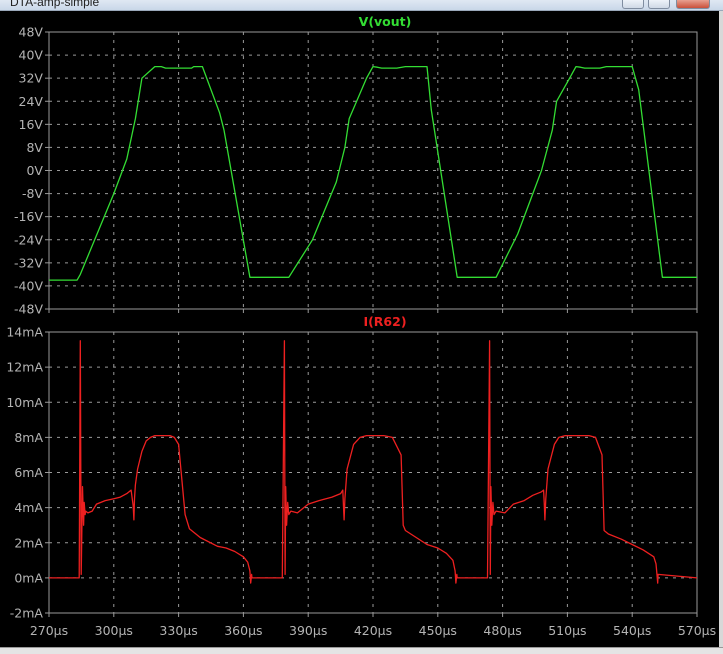  I want to click on x-tick-label: 570µs, so click(697, 630).